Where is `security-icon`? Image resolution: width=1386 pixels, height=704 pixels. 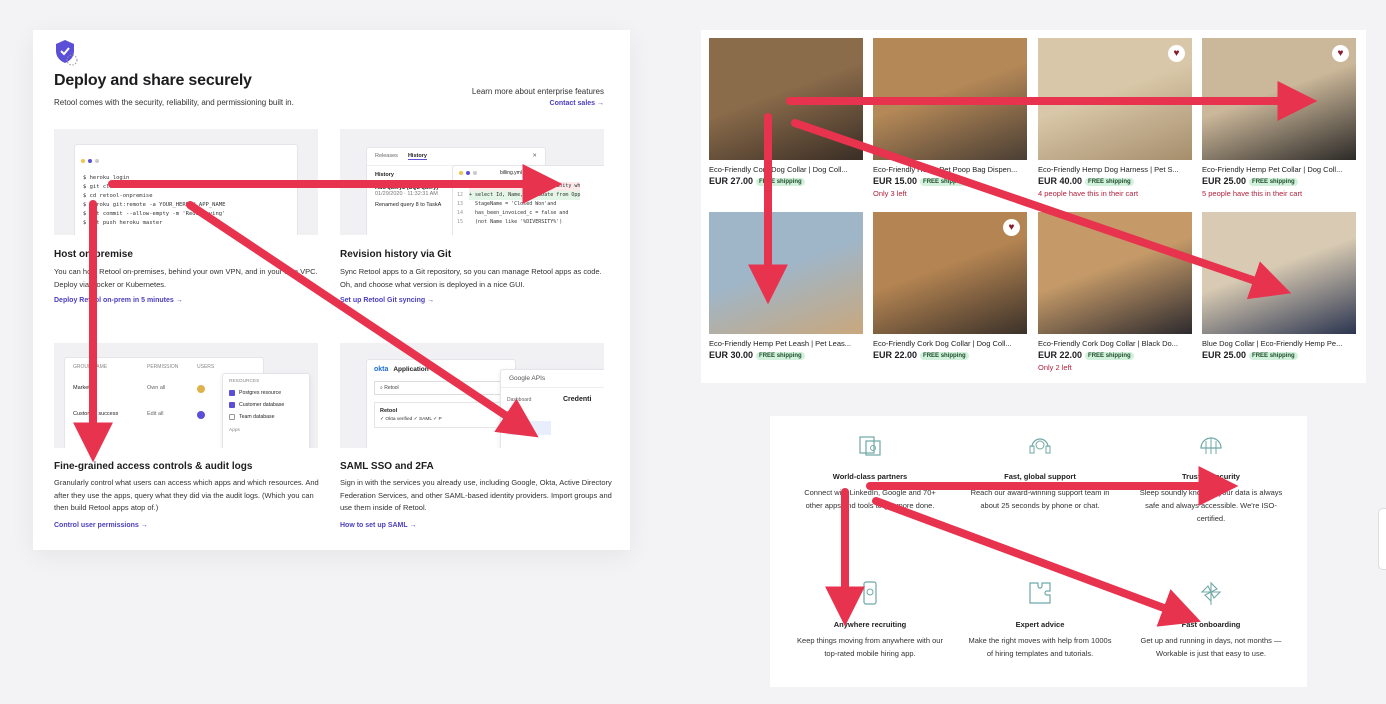
security-icon is located at coordinates (1211, 445).